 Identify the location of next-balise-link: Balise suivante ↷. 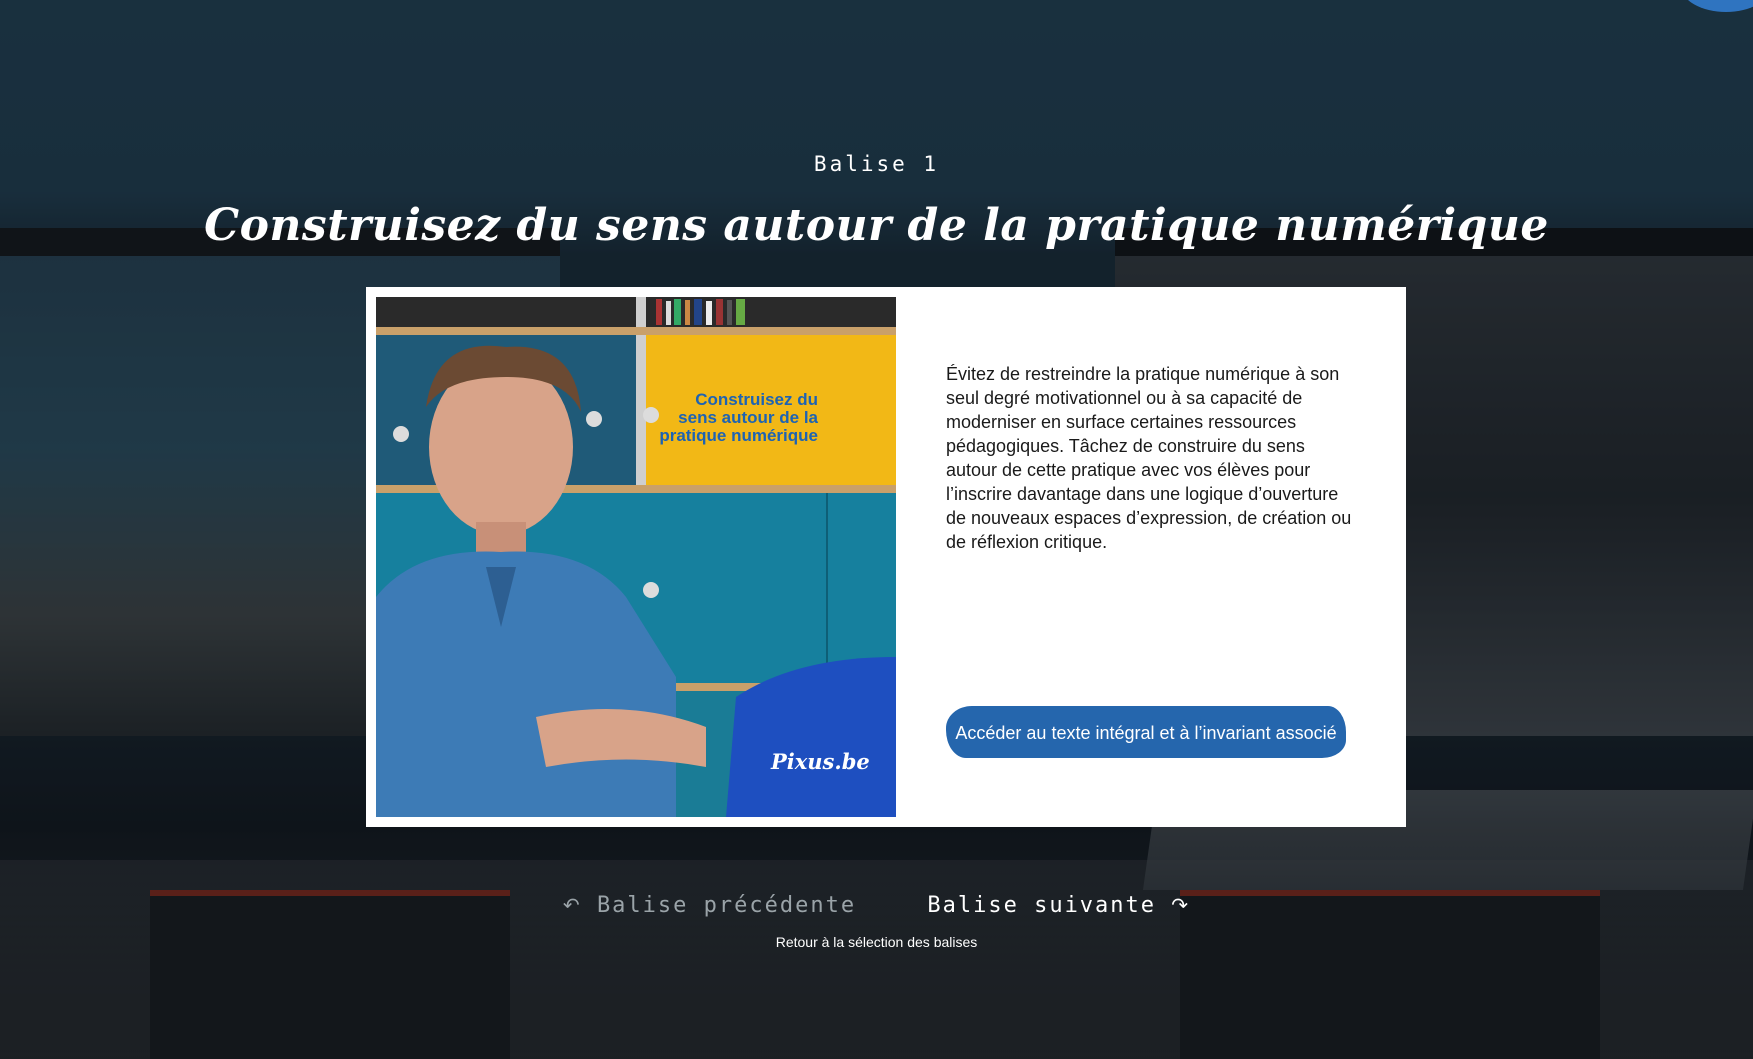
(1058, 905).